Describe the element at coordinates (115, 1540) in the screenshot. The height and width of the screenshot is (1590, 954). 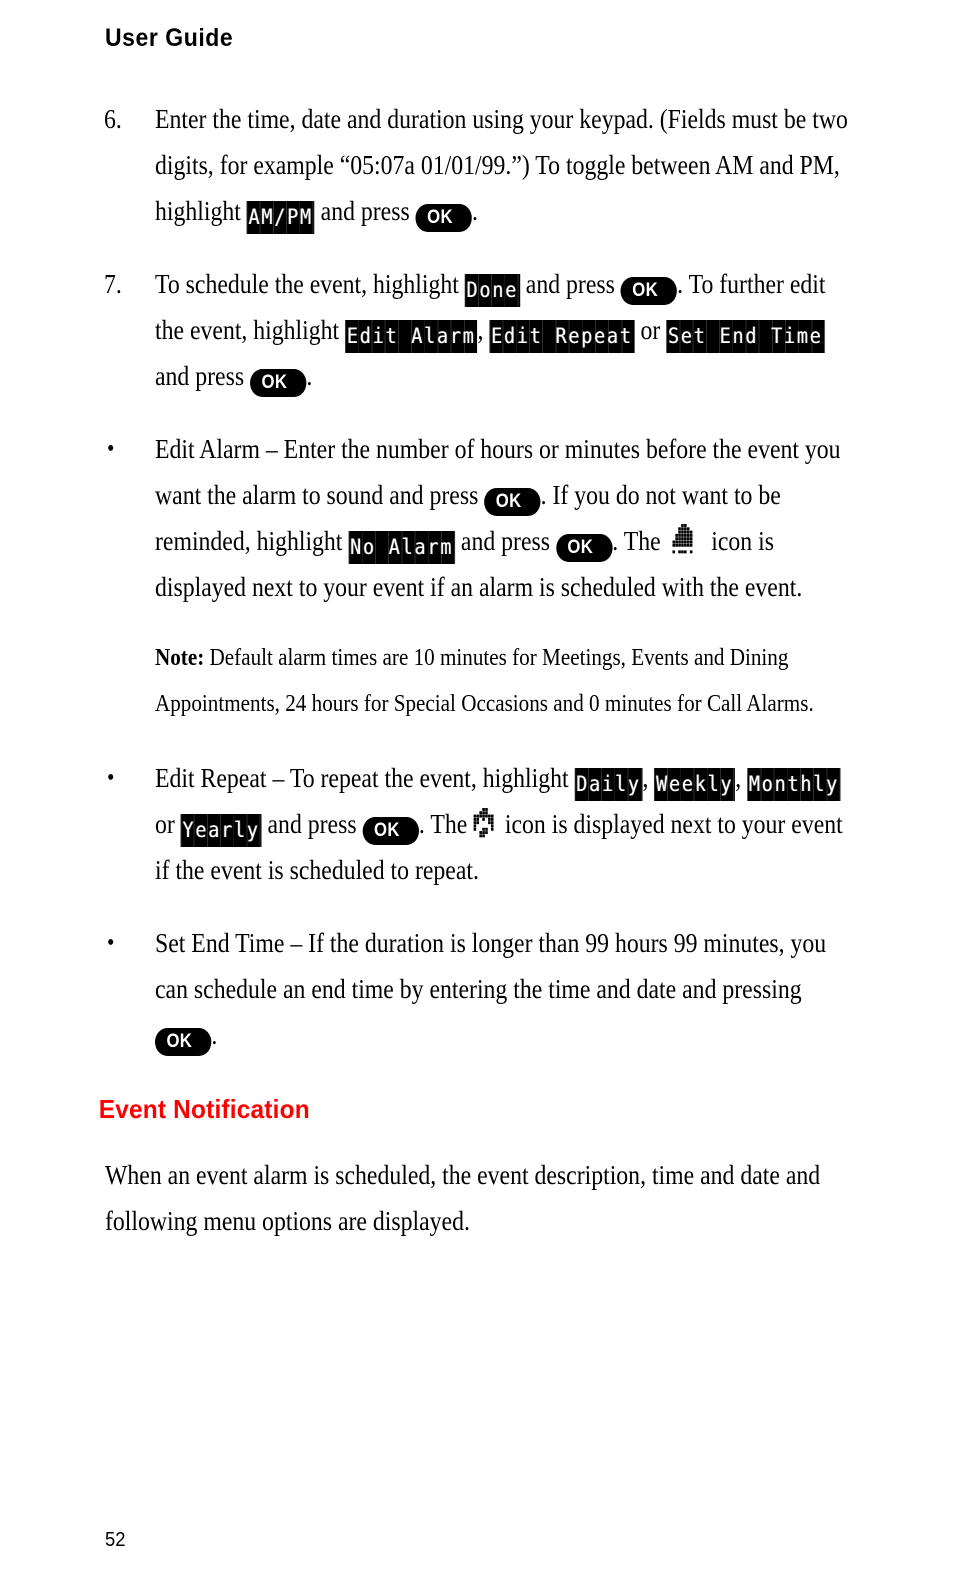
I see `page-number: 52` at that location.